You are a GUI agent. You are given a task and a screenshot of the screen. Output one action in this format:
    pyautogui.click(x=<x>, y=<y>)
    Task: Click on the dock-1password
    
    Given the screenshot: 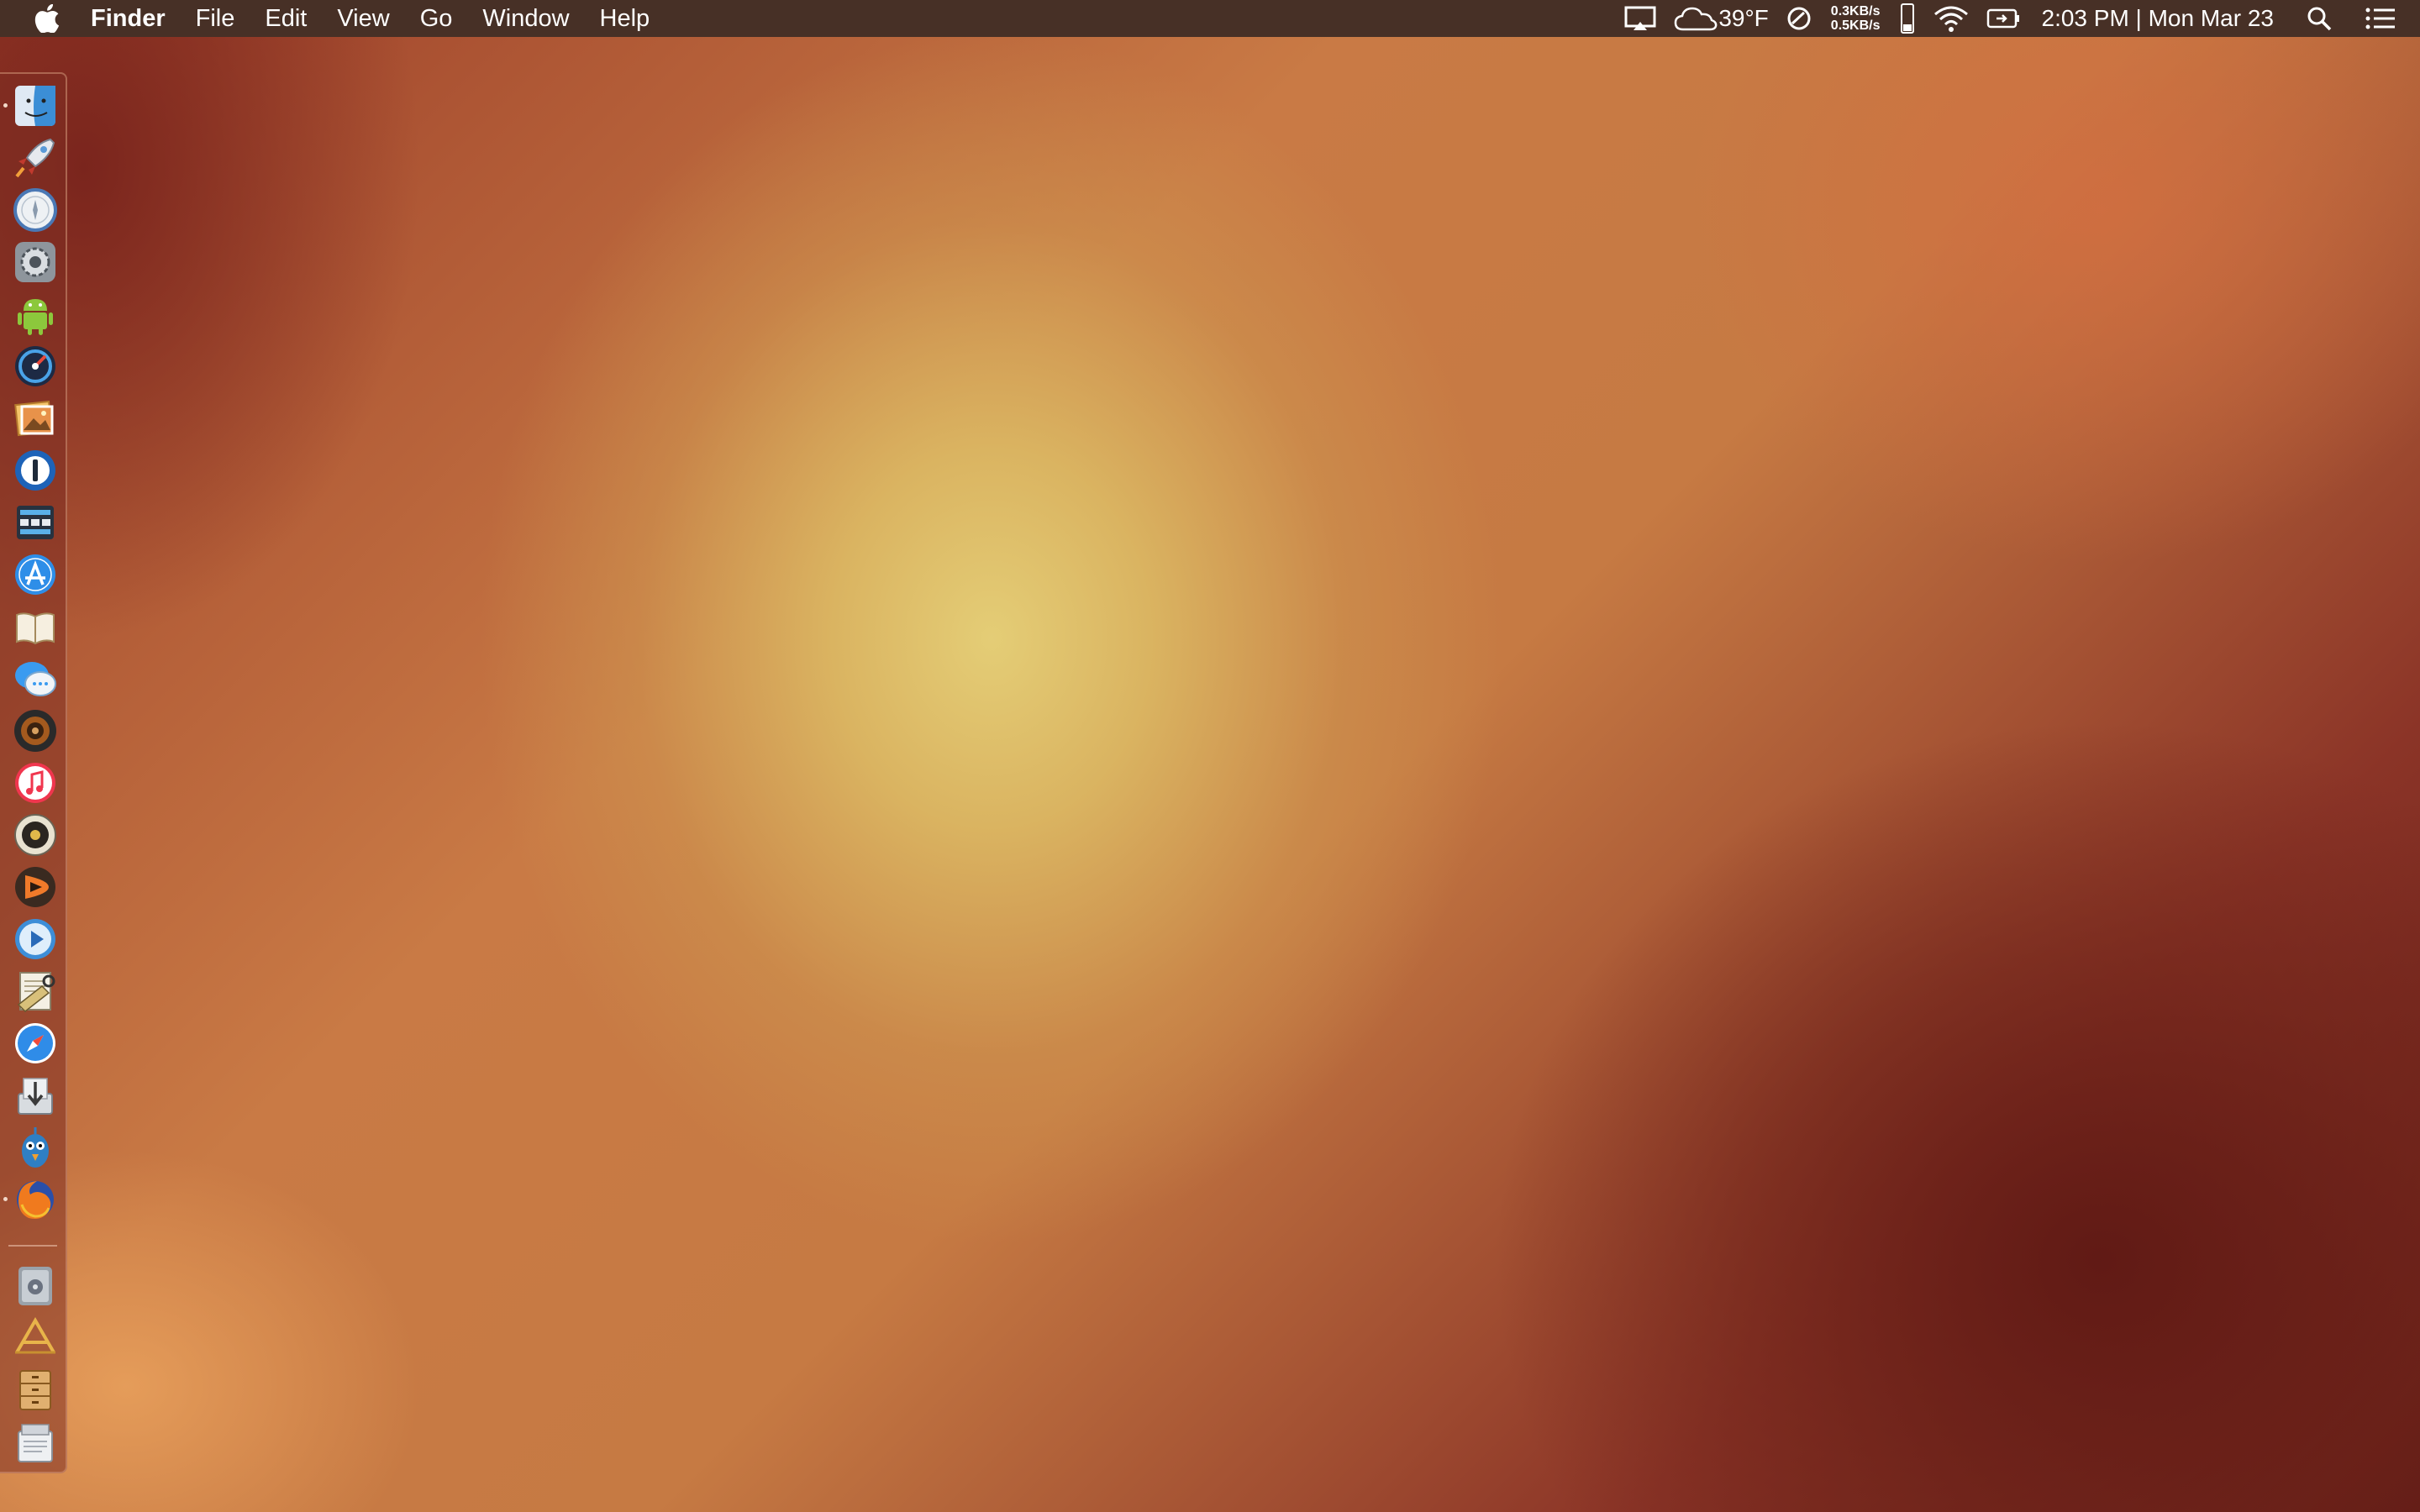 What is the action you would take?
    pyautogui.click(x=35, y=470)
    